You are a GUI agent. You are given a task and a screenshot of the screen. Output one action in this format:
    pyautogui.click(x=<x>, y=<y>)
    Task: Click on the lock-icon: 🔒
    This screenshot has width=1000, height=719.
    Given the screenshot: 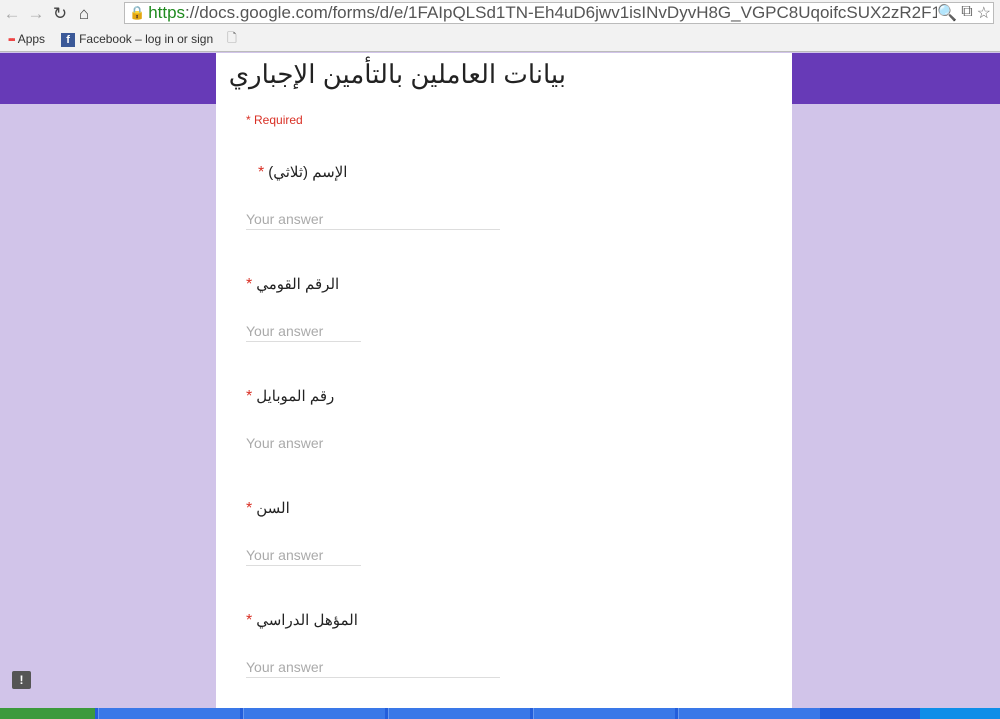 What is the action you would take?
    pyautogui.click(x=137, y=12)
    